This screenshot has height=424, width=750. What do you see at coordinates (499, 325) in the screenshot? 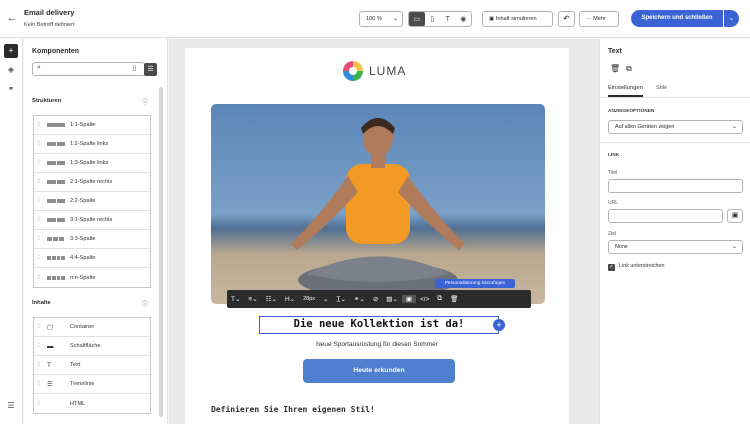
I see `add-block-icon: +` at bounding box center [499, 325].